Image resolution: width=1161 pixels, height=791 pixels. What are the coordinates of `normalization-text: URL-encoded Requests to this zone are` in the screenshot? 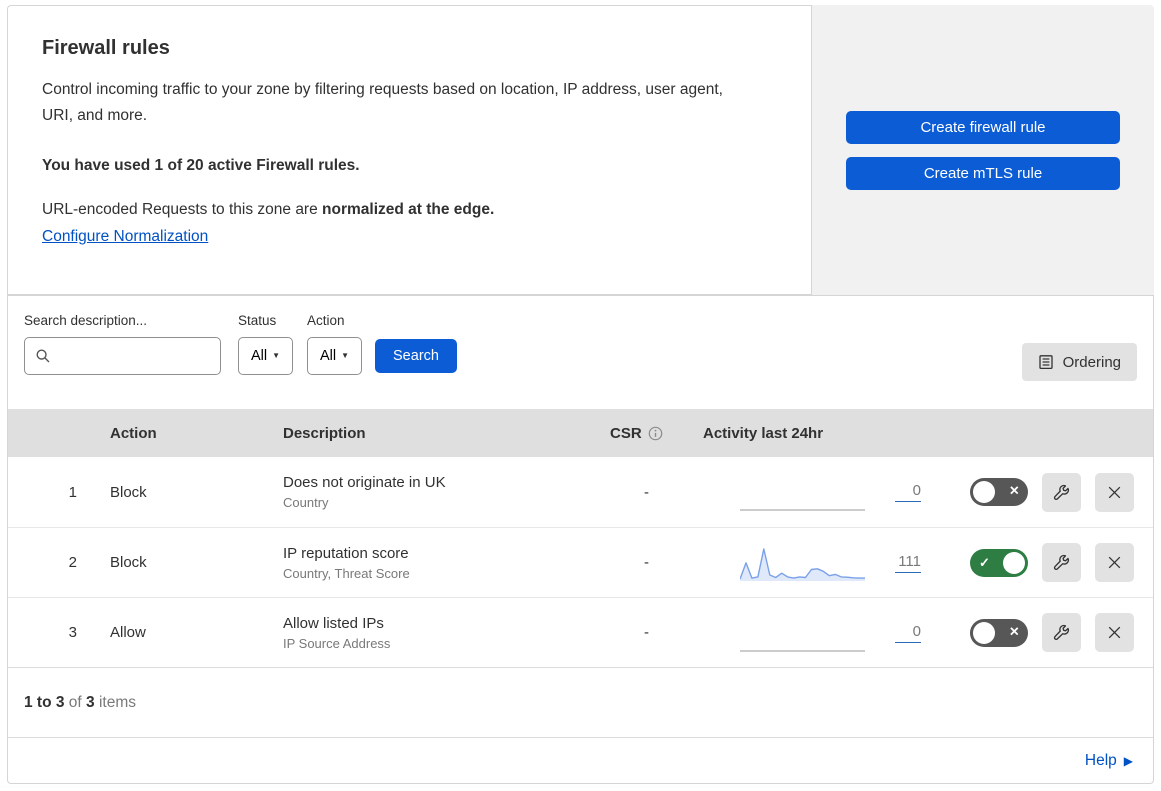 It's located at (182, 210).